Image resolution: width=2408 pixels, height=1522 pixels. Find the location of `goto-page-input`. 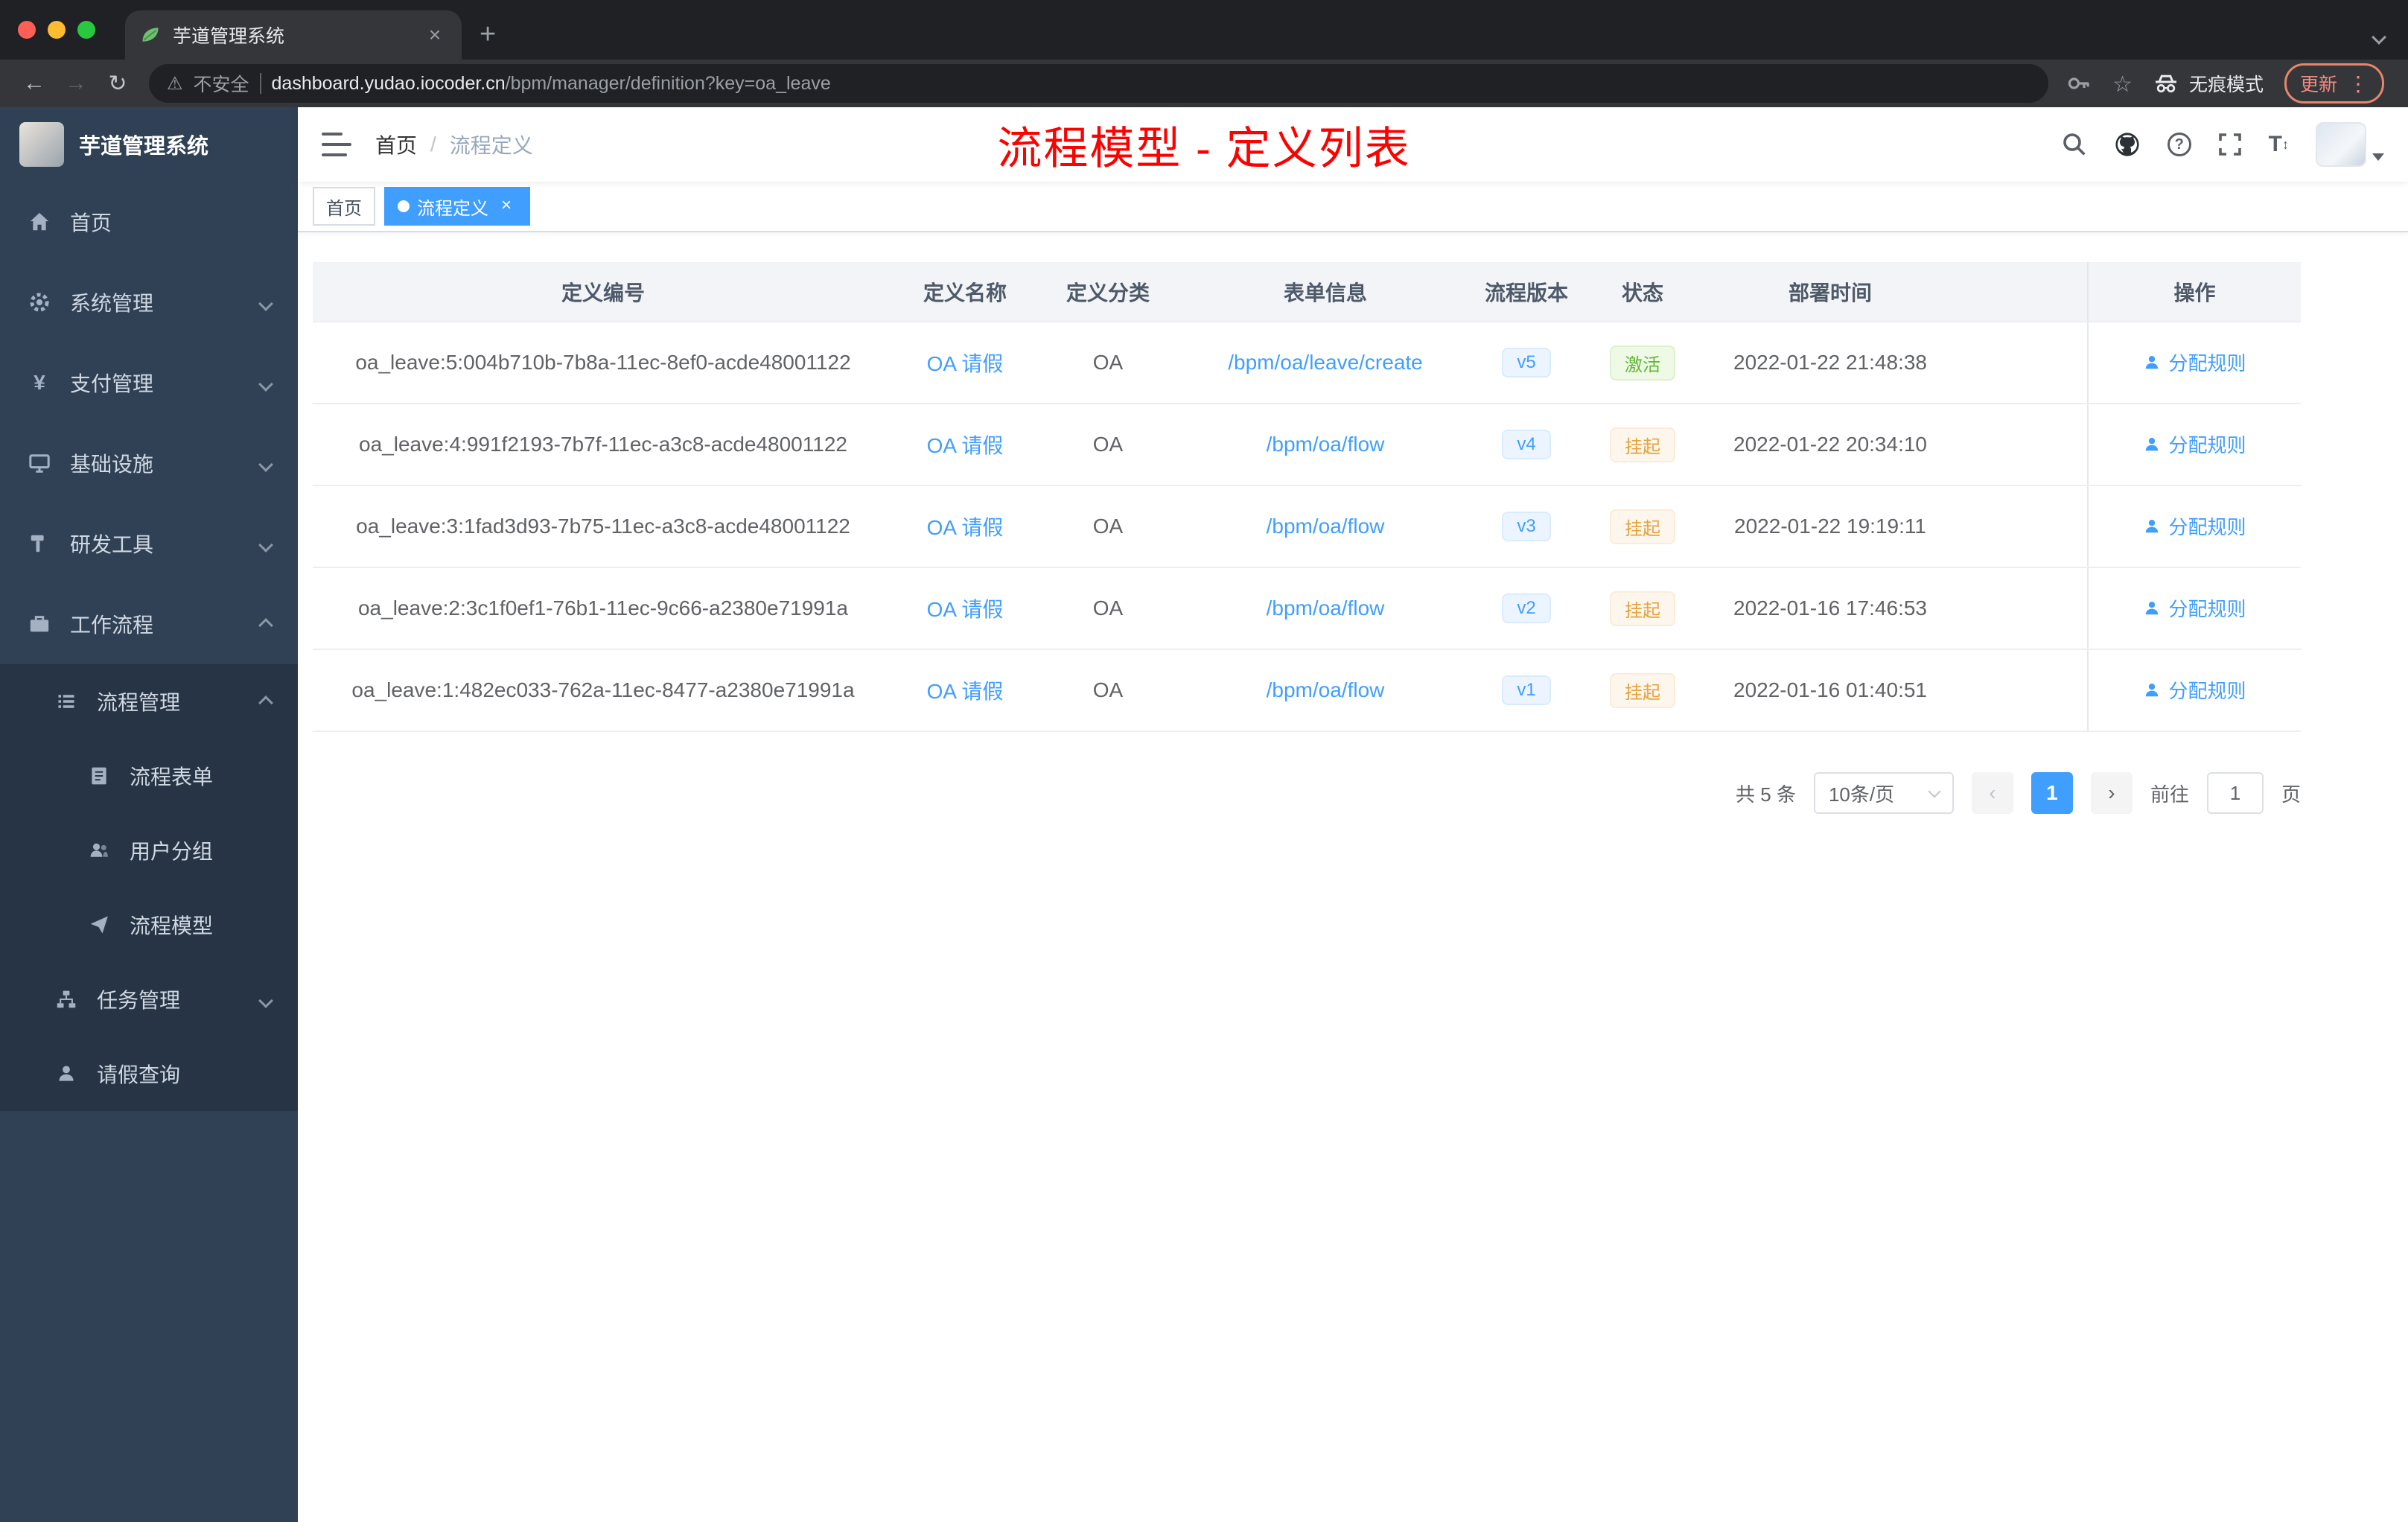

goto-page-input is located at coordinates (2235, 793).